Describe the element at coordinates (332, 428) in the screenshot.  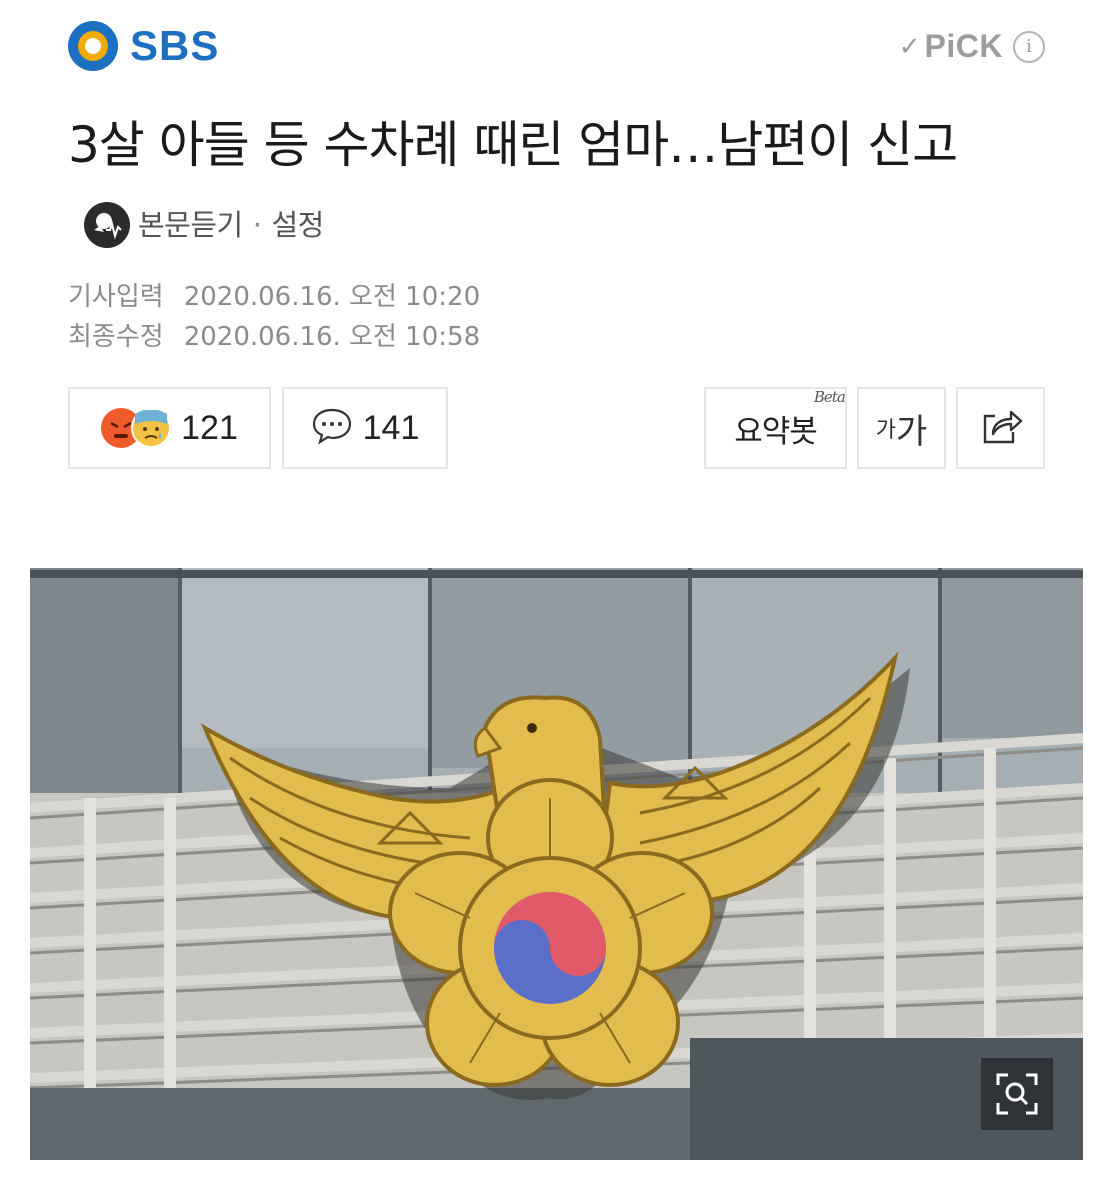
I see `speech-bubble-icon` at that location.